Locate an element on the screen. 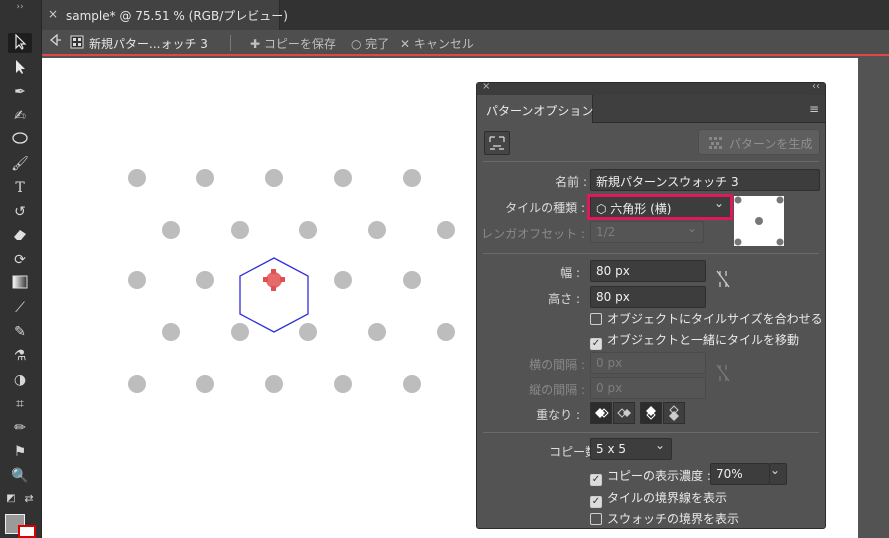 This screenshot has width=889, height=538. checkbox-checked: ✓ is located at coordinates (596, 344).